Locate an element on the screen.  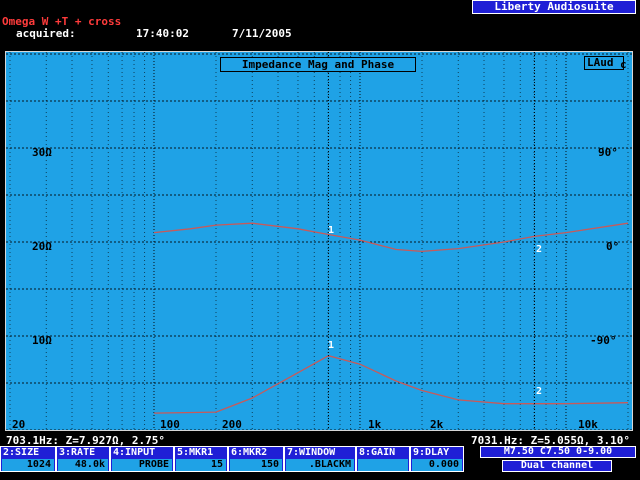
y-left-tick: 10Ω is located at coordinates (42, 340).